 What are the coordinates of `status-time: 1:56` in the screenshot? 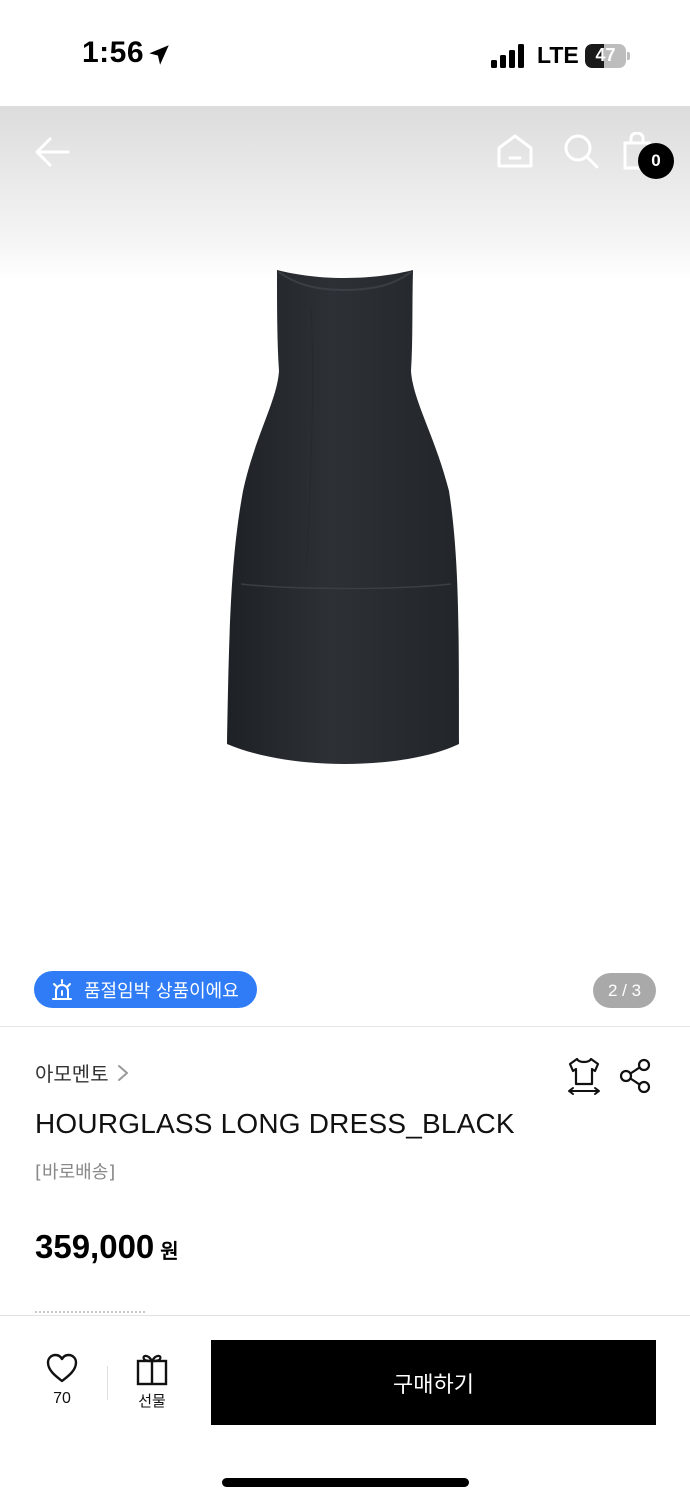 It's located at (113, 52).